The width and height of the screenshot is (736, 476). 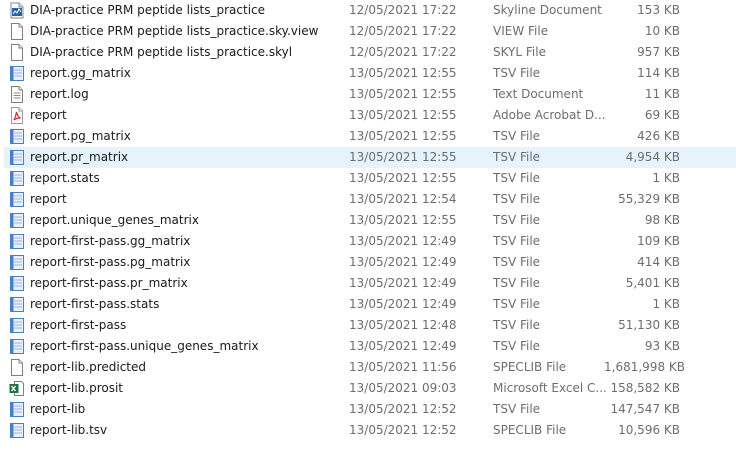 I want to click on file-name: report.gg_matrix, so click(x=80, y=73).